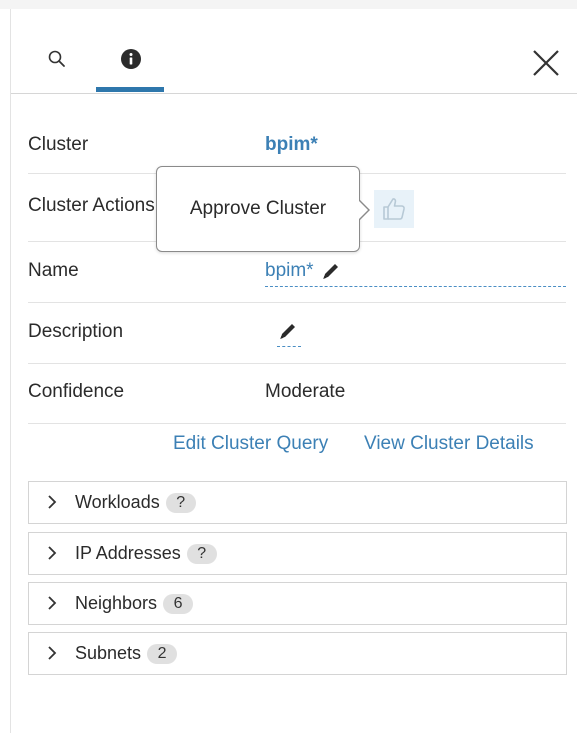  What do you see at coordinates (297, 653) in the screenshot?
I see `section-subnets: Subnets 2` at bounding box center [297, 653].